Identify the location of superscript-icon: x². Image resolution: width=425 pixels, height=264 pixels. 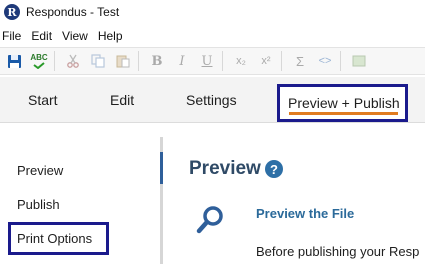
(266, 61).